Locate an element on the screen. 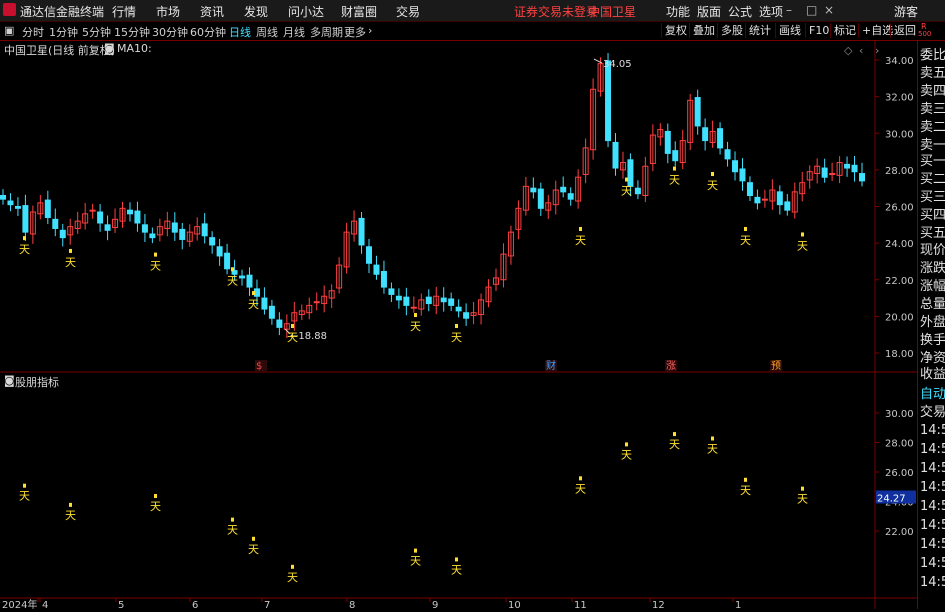 The height and width of the screenshot is (612, 945). sub-toggle-icon: ◙ is located at coordinates (9, 380).